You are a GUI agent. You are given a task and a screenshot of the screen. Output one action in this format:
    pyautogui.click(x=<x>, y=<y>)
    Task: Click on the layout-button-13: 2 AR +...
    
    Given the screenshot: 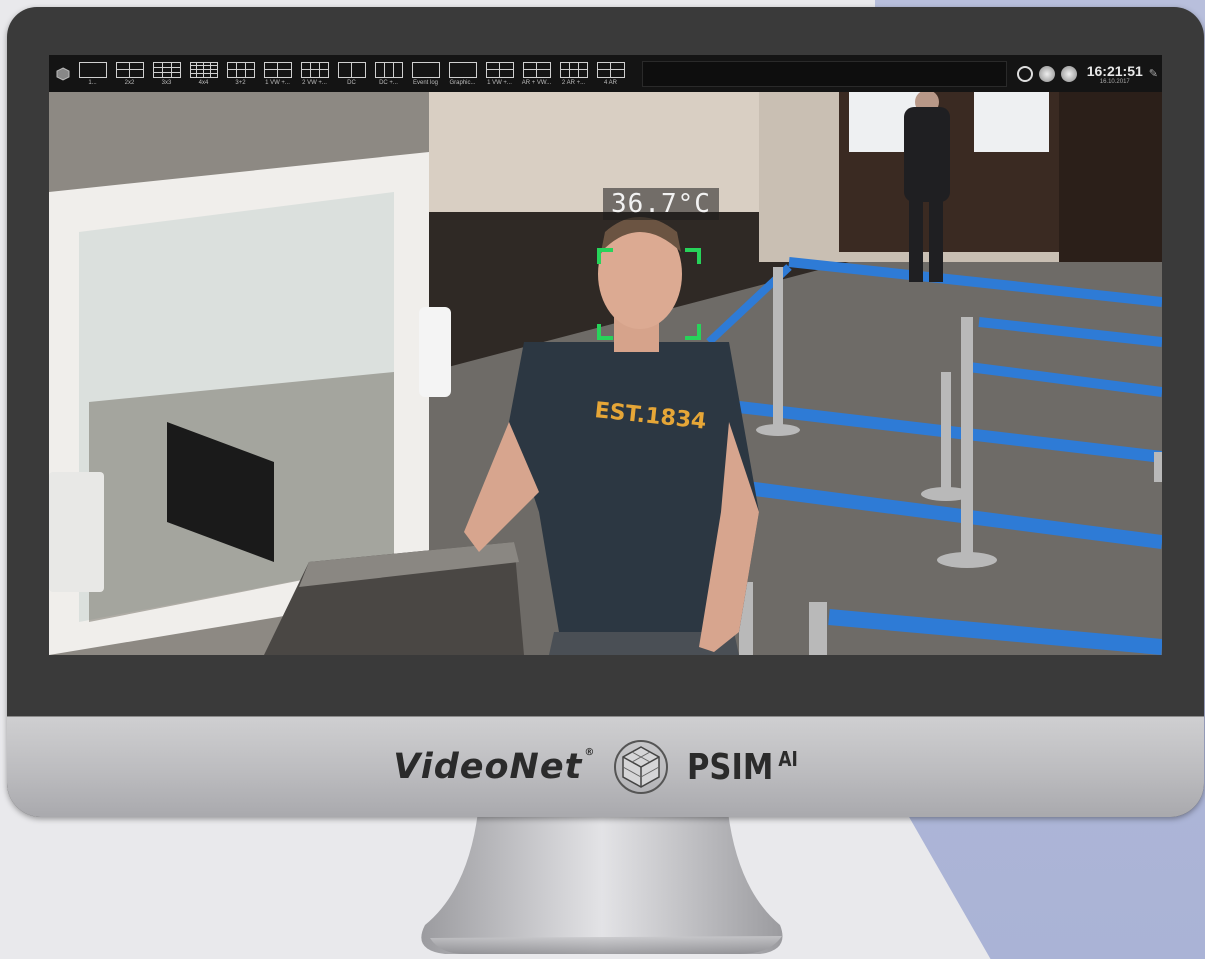 What is the action you would take?
    pyautogui.click(x=573, y=73)
    